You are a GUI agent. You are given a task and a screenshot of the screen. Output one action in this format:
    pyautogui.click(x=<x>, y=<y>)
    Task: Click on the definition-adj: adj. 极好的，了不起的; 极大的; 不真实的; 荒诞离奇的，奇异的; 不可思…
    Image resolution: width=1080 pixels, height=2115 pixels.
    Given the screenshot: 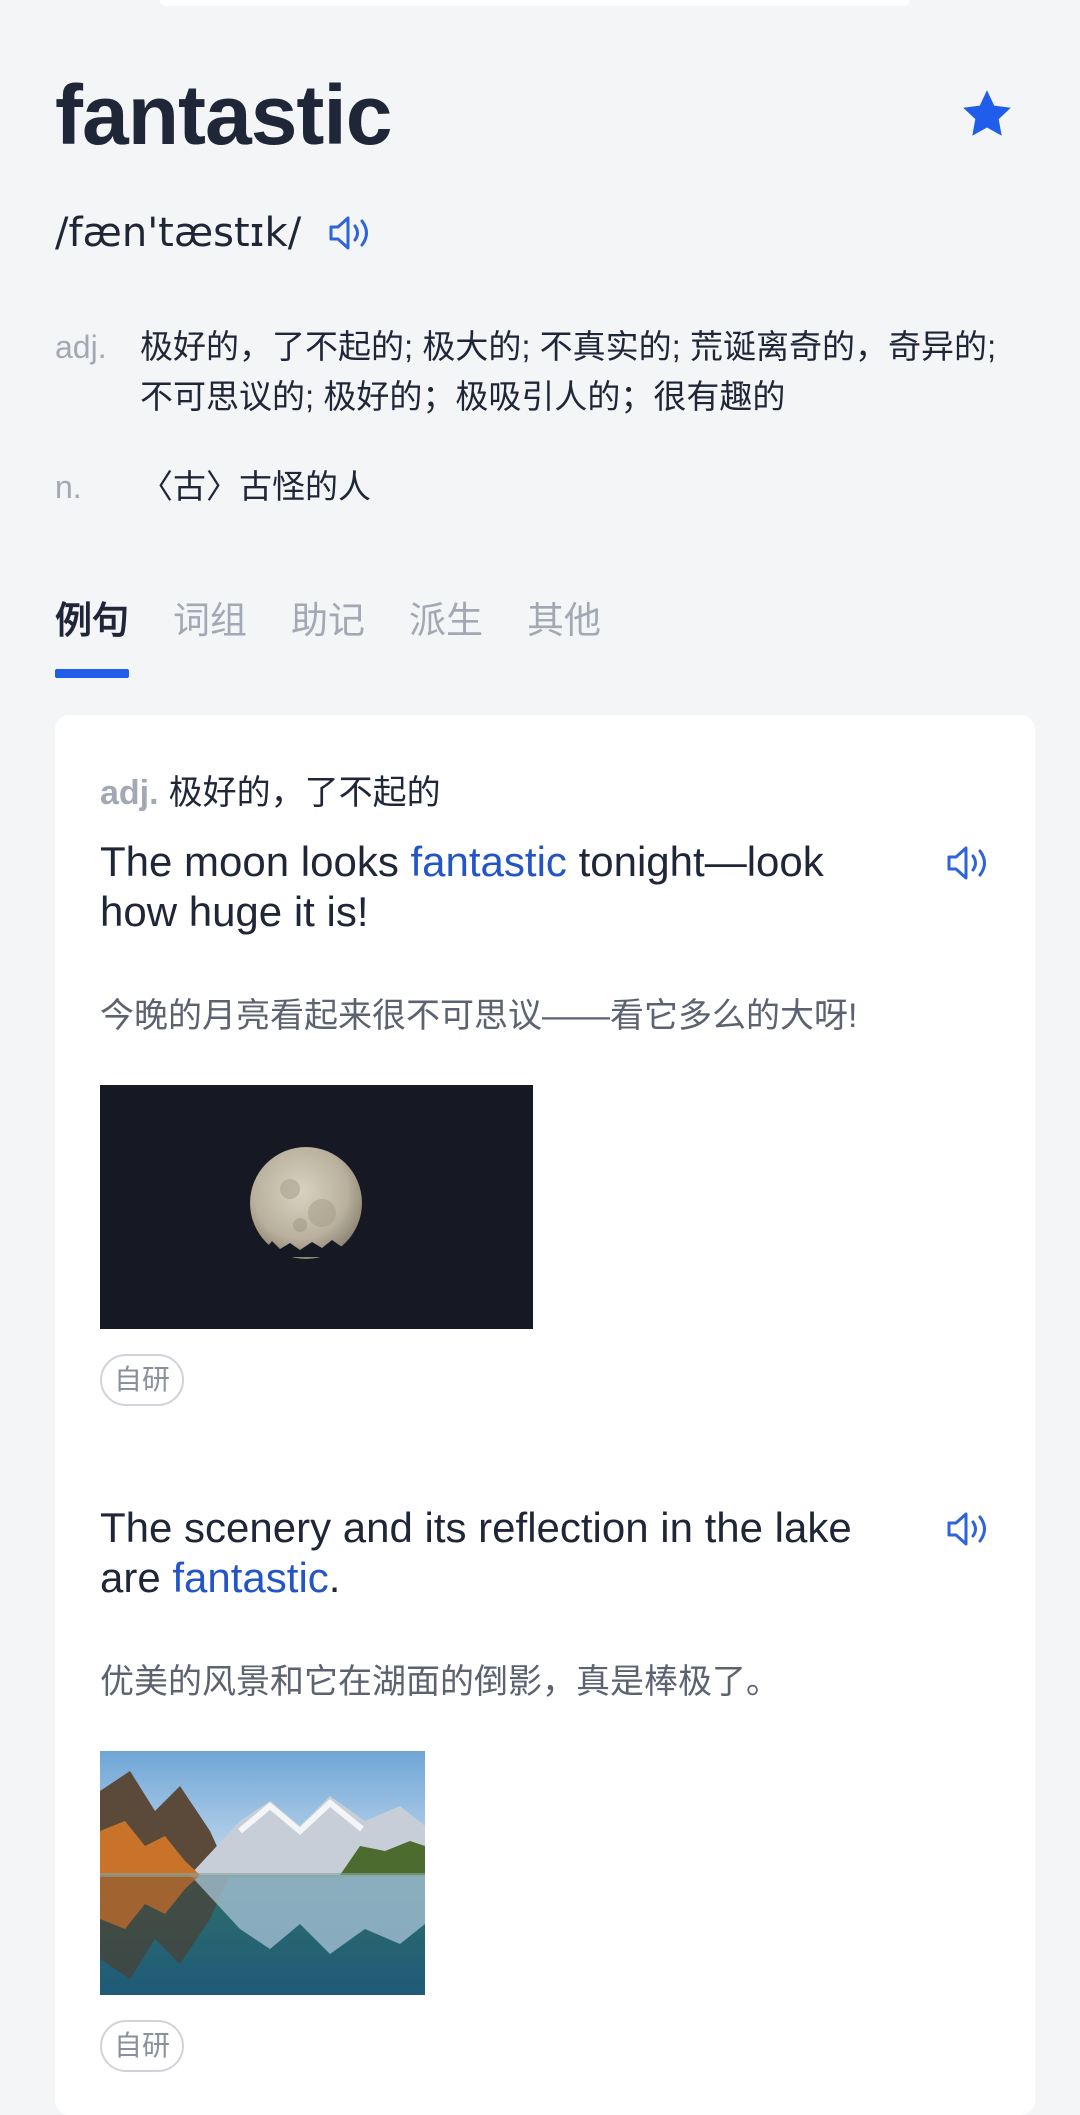 What is the action you would take?
    pyautogui.click(x=545, y=372)
    